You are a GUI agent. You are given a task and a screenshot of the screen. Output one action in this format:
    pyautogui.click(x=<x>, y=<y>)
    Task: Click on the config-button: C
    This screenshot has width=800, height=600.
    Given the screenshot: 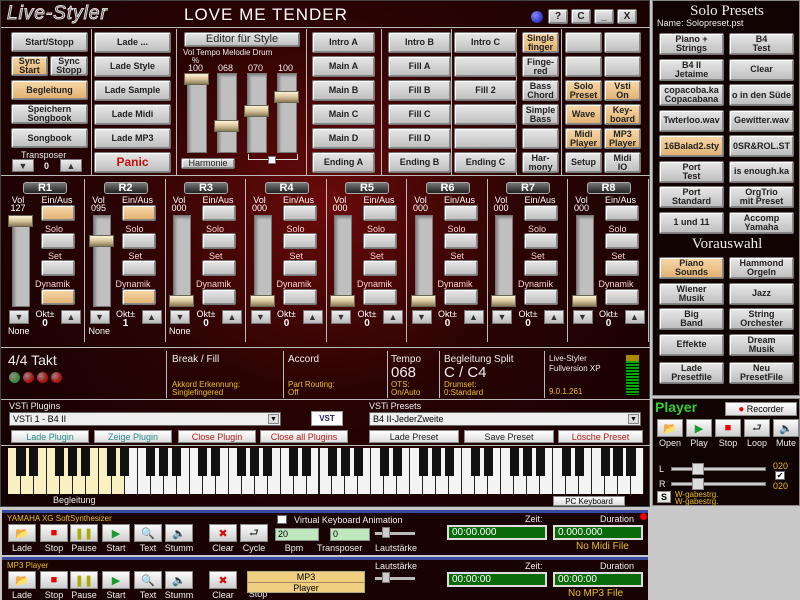 What is the action you would take?
    pyautogui.click(x=581, y=16)
    